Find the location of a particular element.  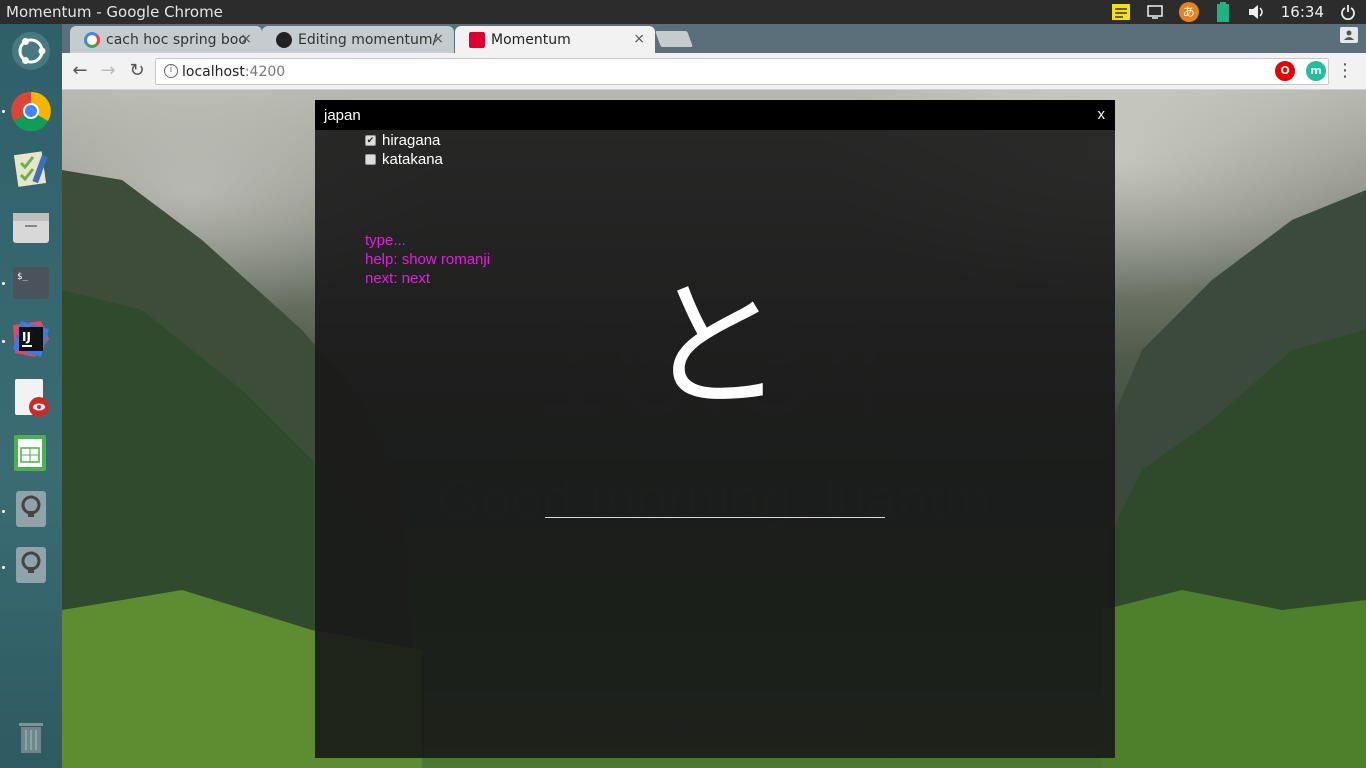

option-hiragana: ✔ hiragana is located at coordinates (402, 140).